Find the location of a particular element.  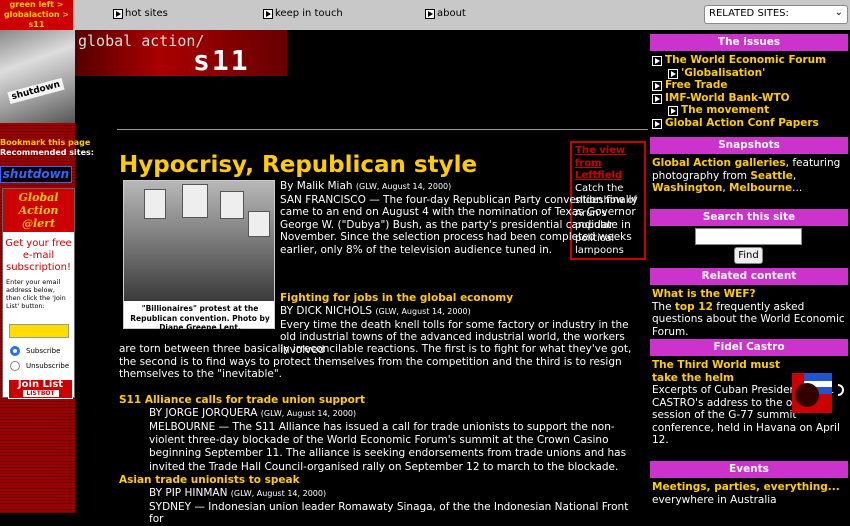

subscribe-label: Subscribe is located at coordinates (43, 351).